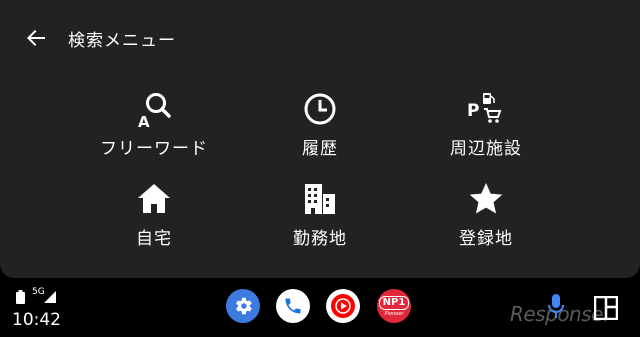  I want to click on menu-item-home: 自宅, so click(154, 216).